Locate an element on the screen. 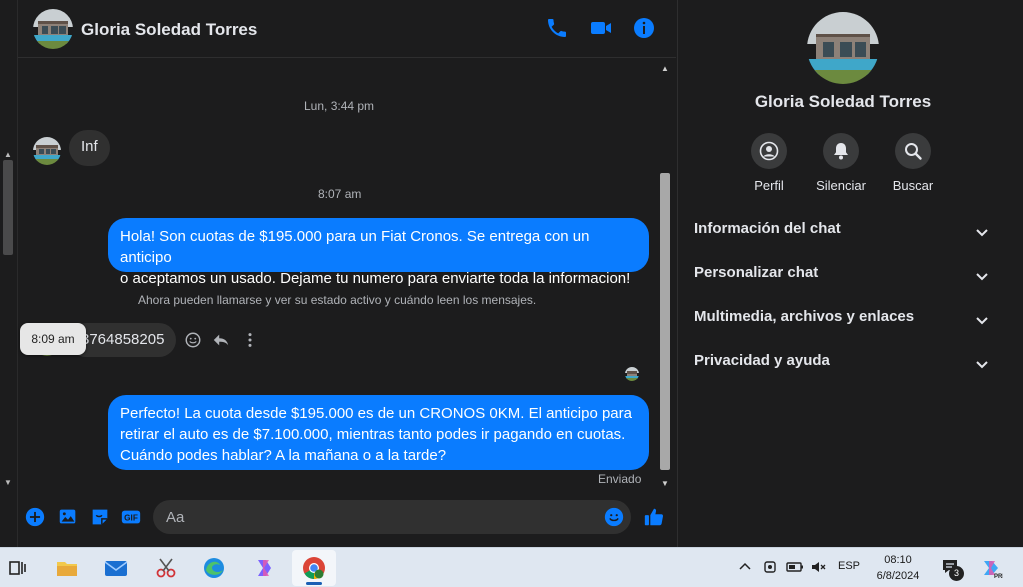 This screenshot has width=1023, height=587. chat-scrollbar: ▲ ▼ is located at coordinates (665, 276).